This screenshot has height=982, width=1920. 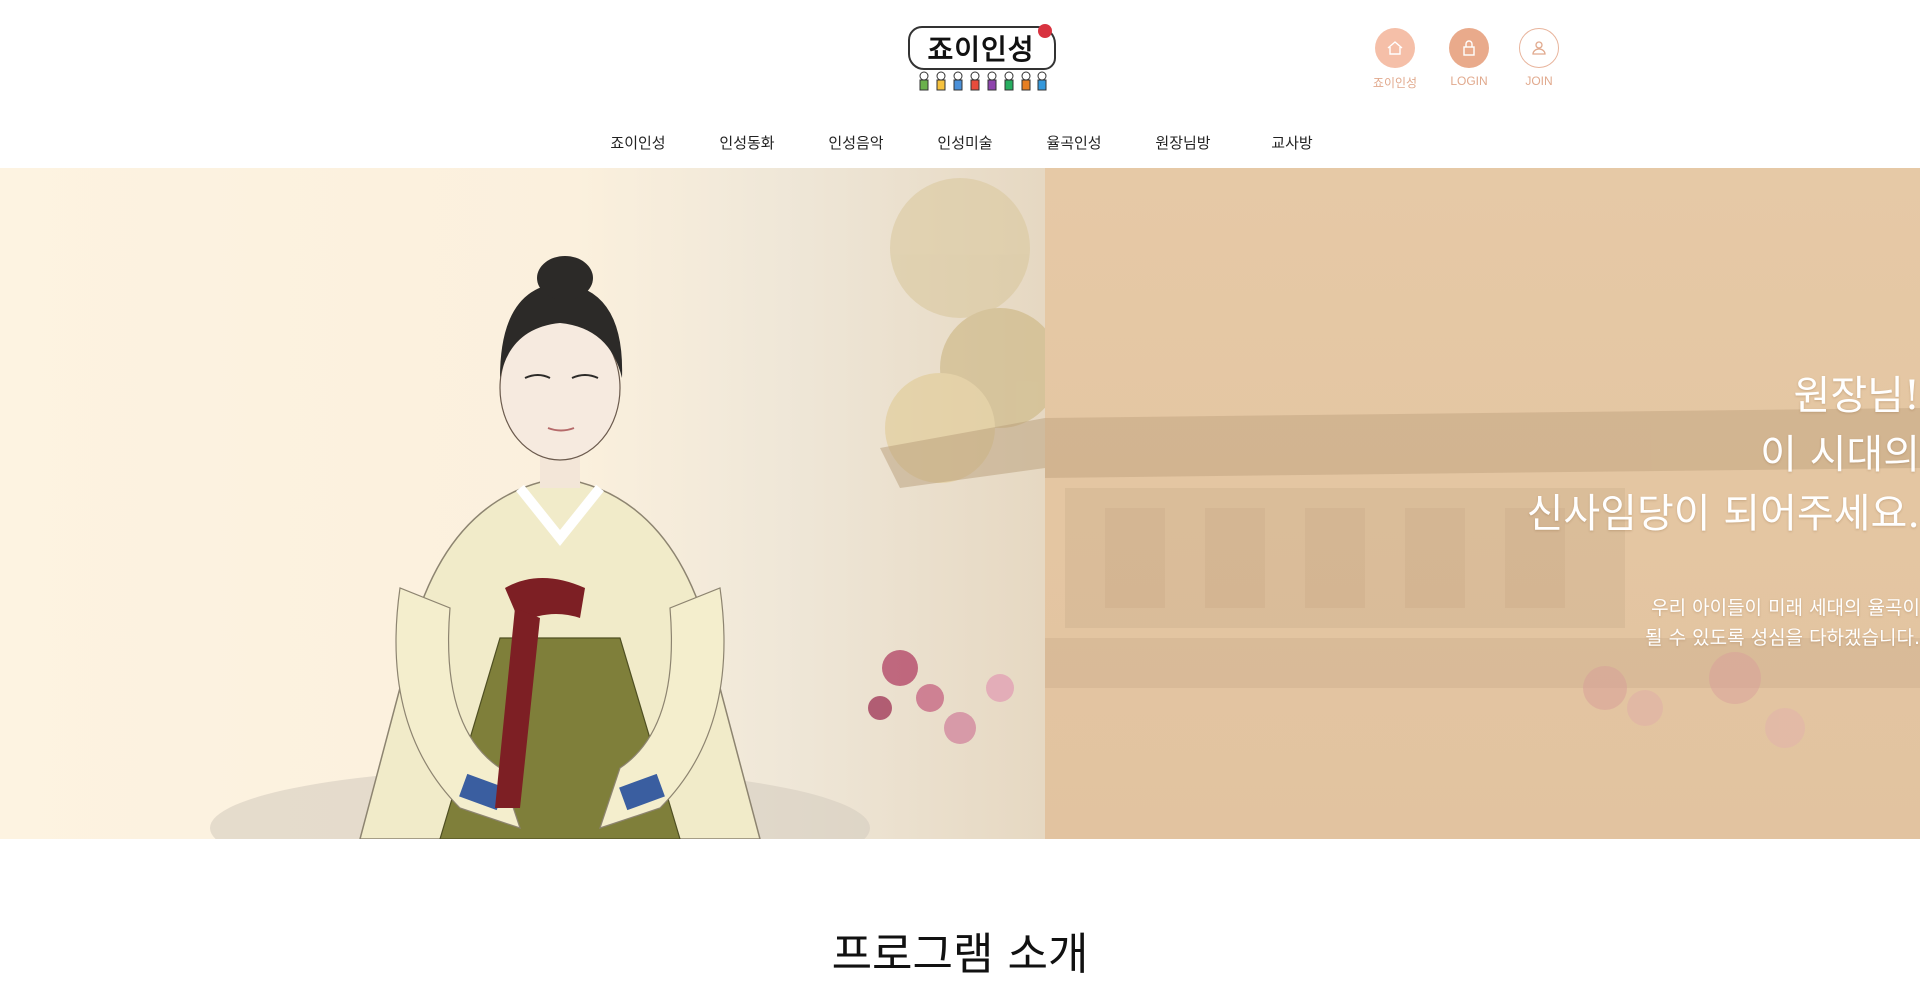 I want to click on lock-icon, so click(x=1469, y=48).